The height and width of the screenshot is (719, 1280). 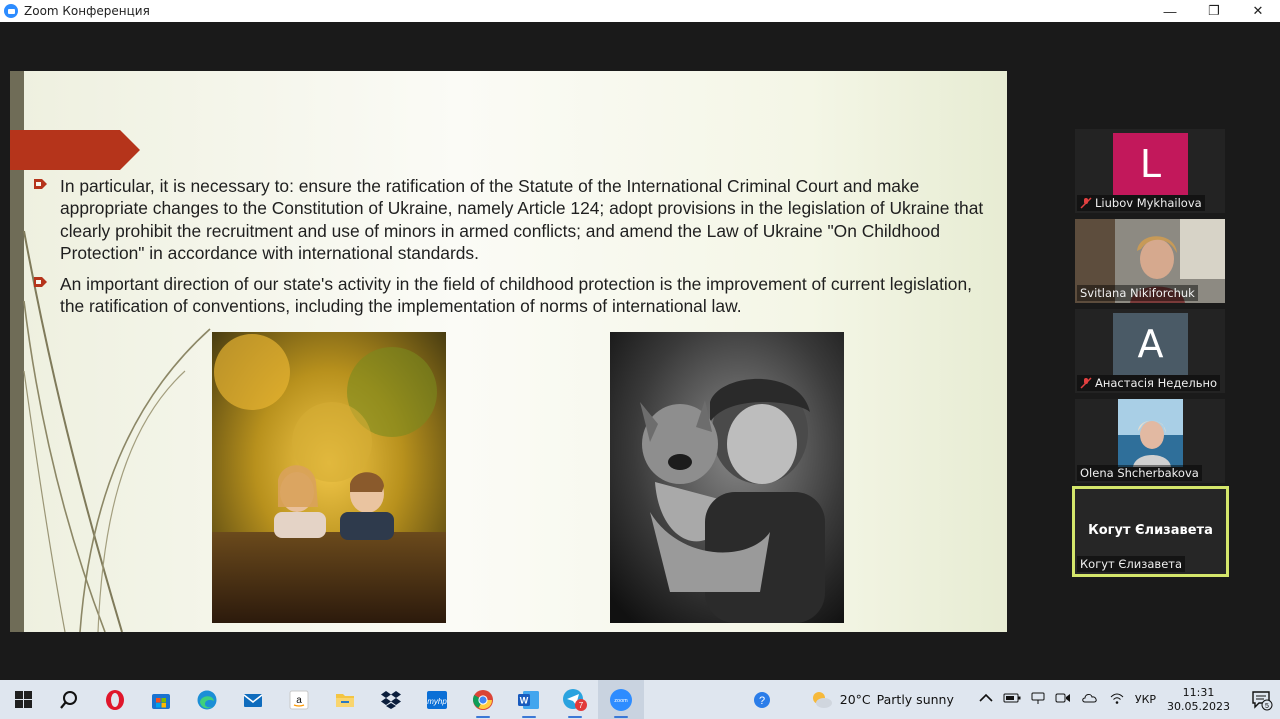 I want to click on taskbar-edge, so click(x=207, y=699).